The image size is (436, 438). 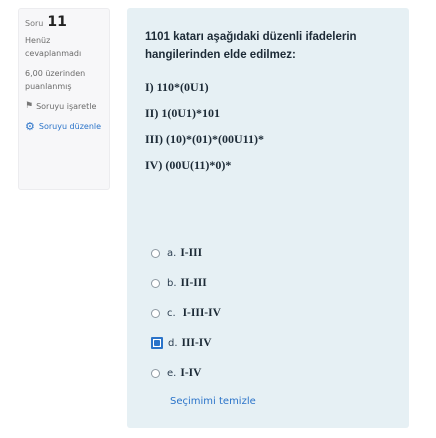 I want to click on flag-question-link: ⚑ Soruyu işaretle, so click(x=64, y=106).